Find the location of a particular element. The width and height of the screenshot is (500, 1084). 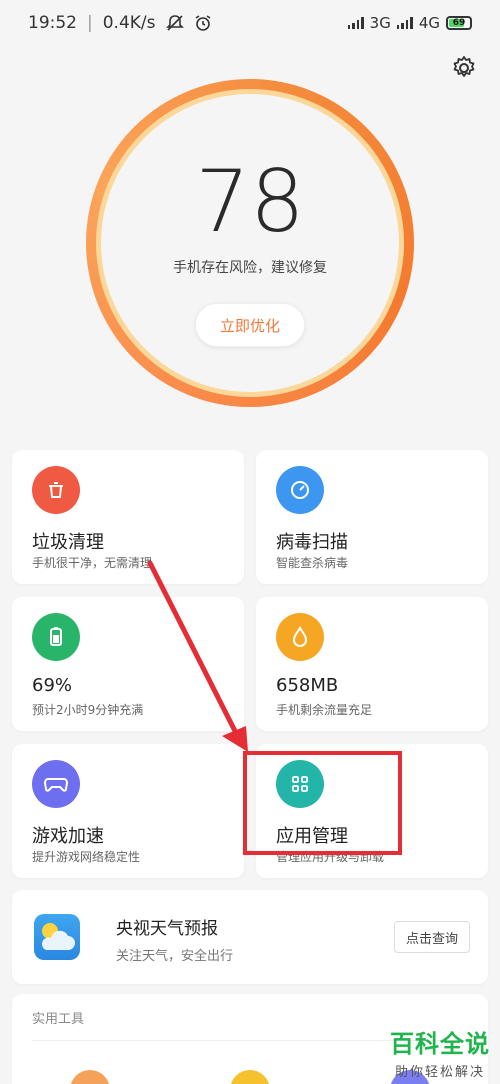

tile-game-boost: 游戏加速 提升游戏网络稳定性 is located at coordinates (128, 811).